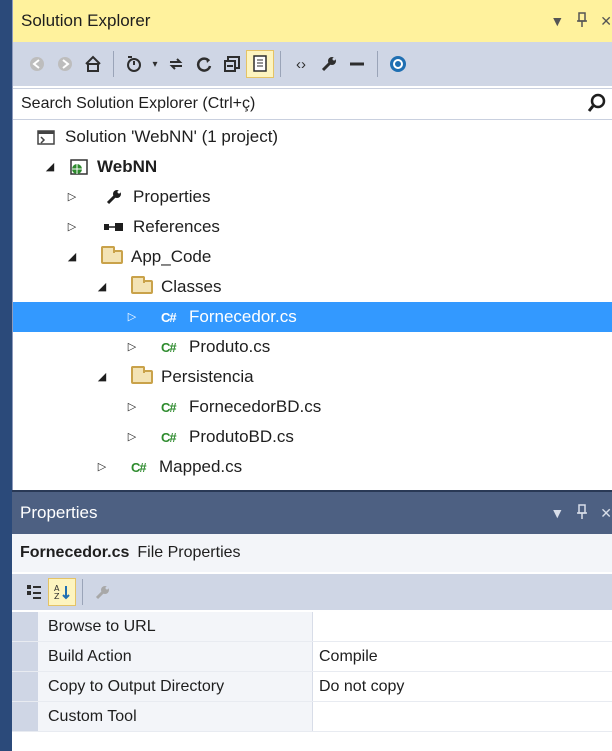 The image size is (612, 751). Describe the element at coordinates (312, 347) in the screenshot. I see `tree-item-produto-cs: ▷ C# Produto.cs` at that location.